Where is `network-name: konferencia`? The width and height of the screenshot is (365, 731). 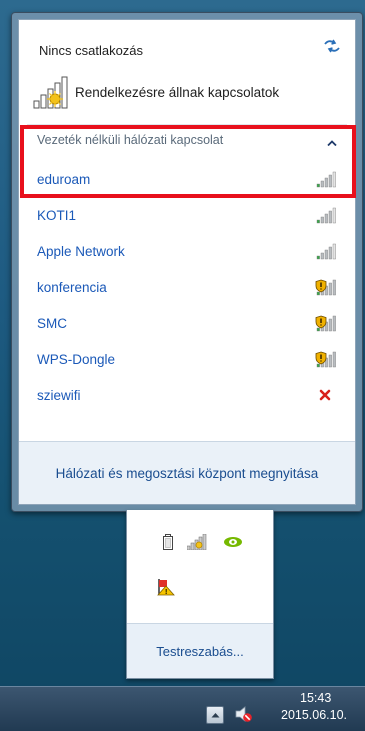 network-name: konferencia is located at coordinates (72, 287).